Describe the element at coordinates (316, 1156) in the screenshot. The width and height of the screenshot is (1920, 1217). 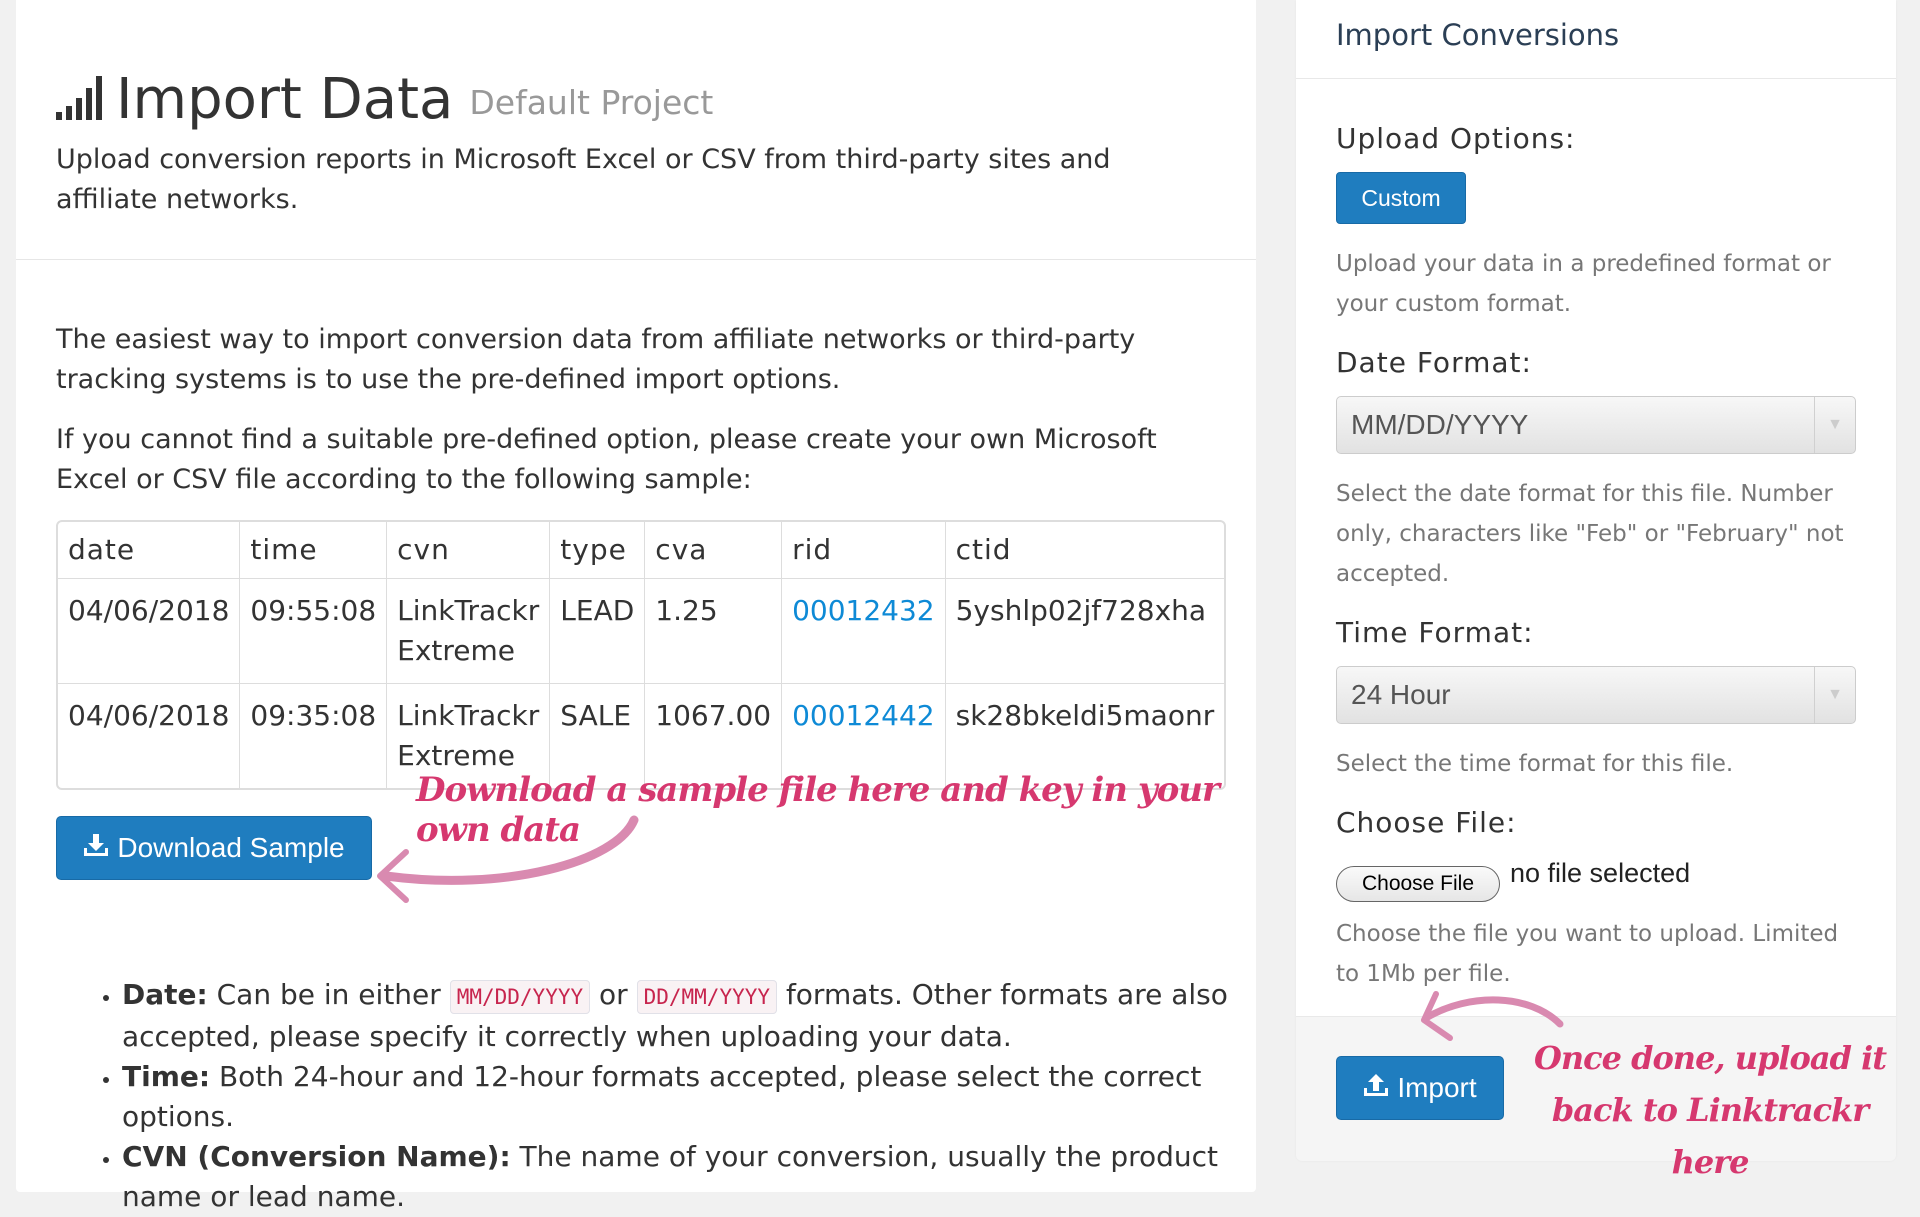
I see `note-term: CVN (Conversion Name):` at that location.